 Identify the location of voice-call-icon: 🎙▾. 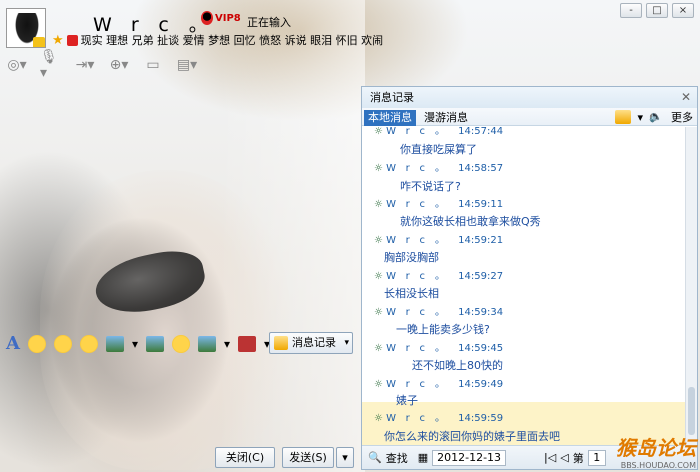
(51, 65).